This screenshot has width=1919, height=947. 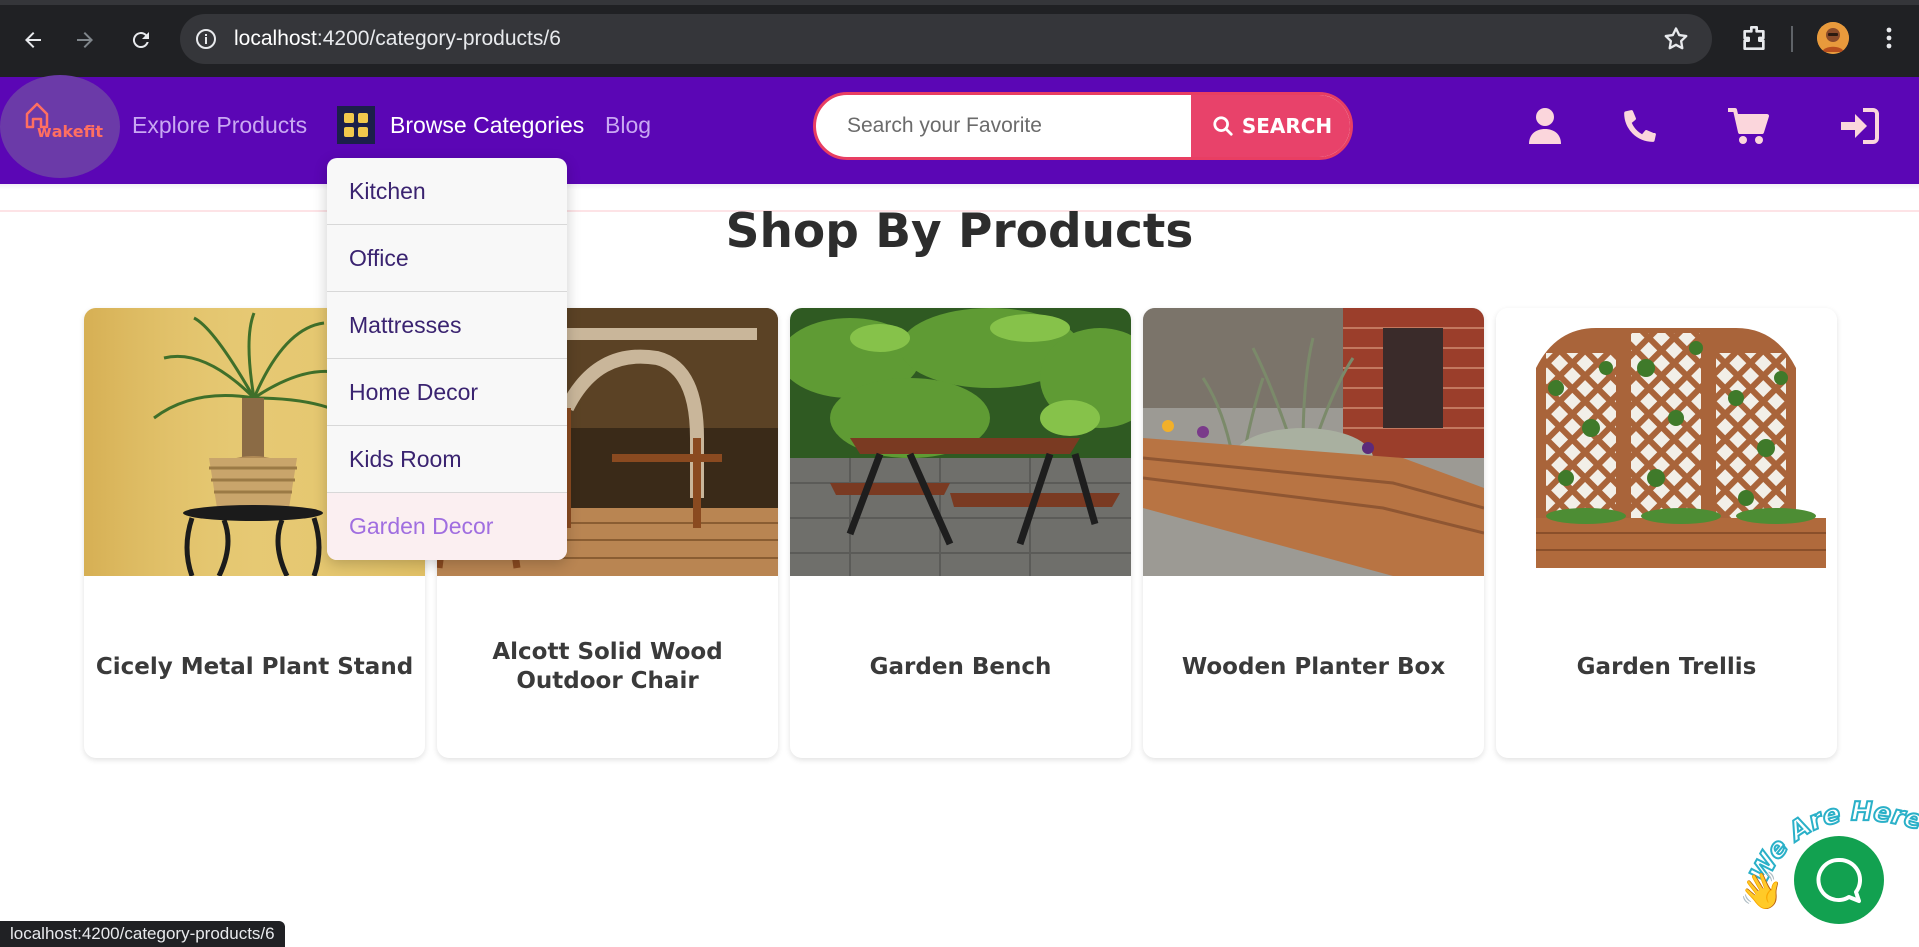 What do you see at coordinates (607, 667) in the screenshot?
I see `product-title: Alcott Solid Wood Outdoor Chair` at bounding box center [607, 667].